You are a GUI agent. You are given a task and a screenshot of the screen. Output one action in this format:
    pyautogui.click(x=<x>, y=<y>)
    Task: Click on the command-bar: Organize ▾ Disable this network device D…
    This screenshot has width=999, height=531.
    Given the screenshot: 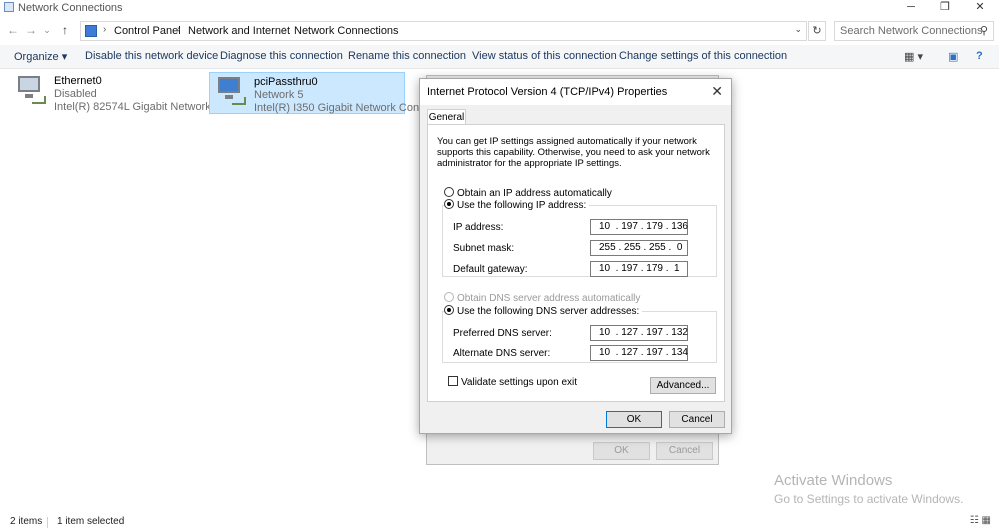 What is the action you would take?
    pyautogui.click(x=499, y=57)
    